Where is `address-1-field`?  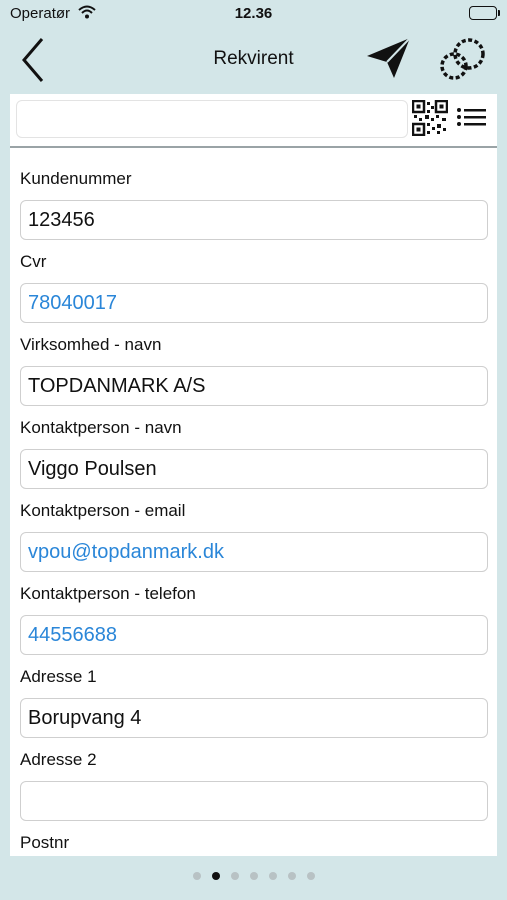 address-1-field is located at coordinates (254, 718).